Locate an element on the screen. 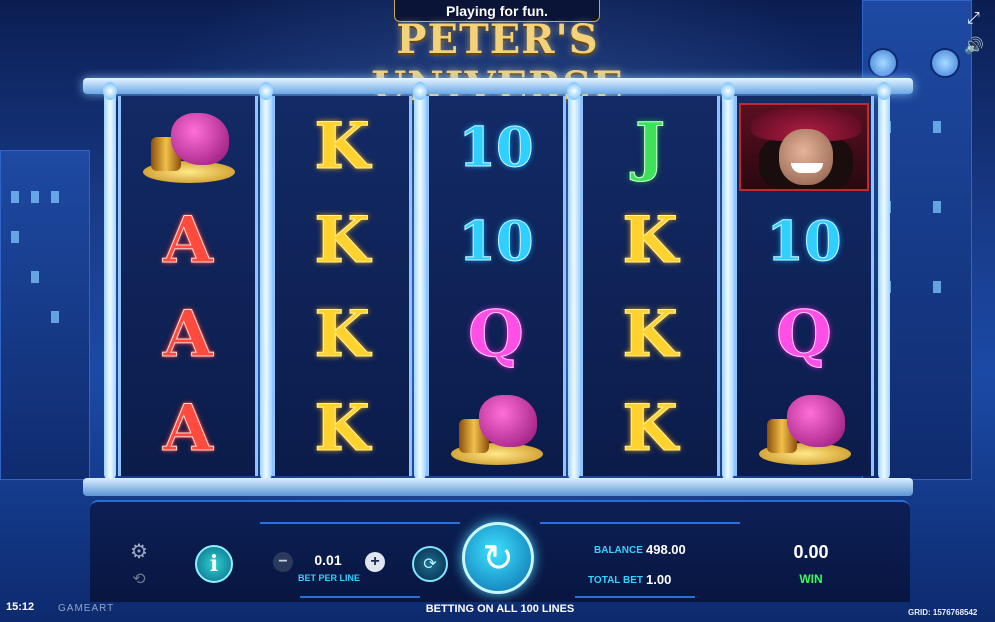  info-icon: i is located at coordinates (214, 564).